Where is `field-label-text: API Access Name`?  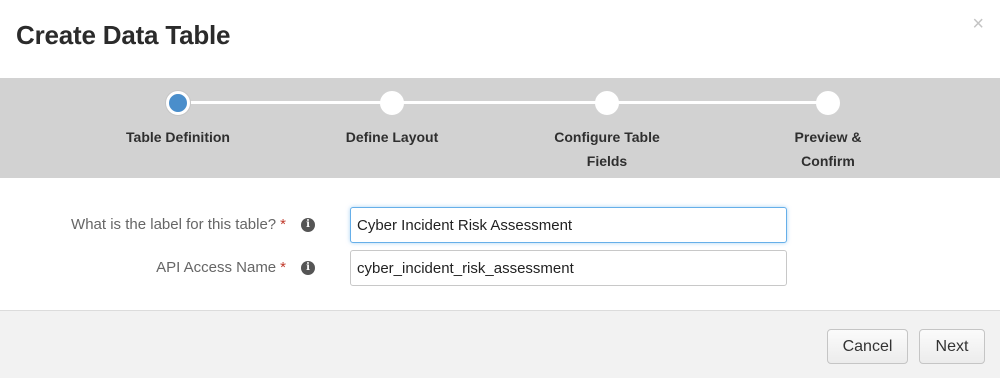 field-label-text: API Access Name is located at coordinates (216, 267).